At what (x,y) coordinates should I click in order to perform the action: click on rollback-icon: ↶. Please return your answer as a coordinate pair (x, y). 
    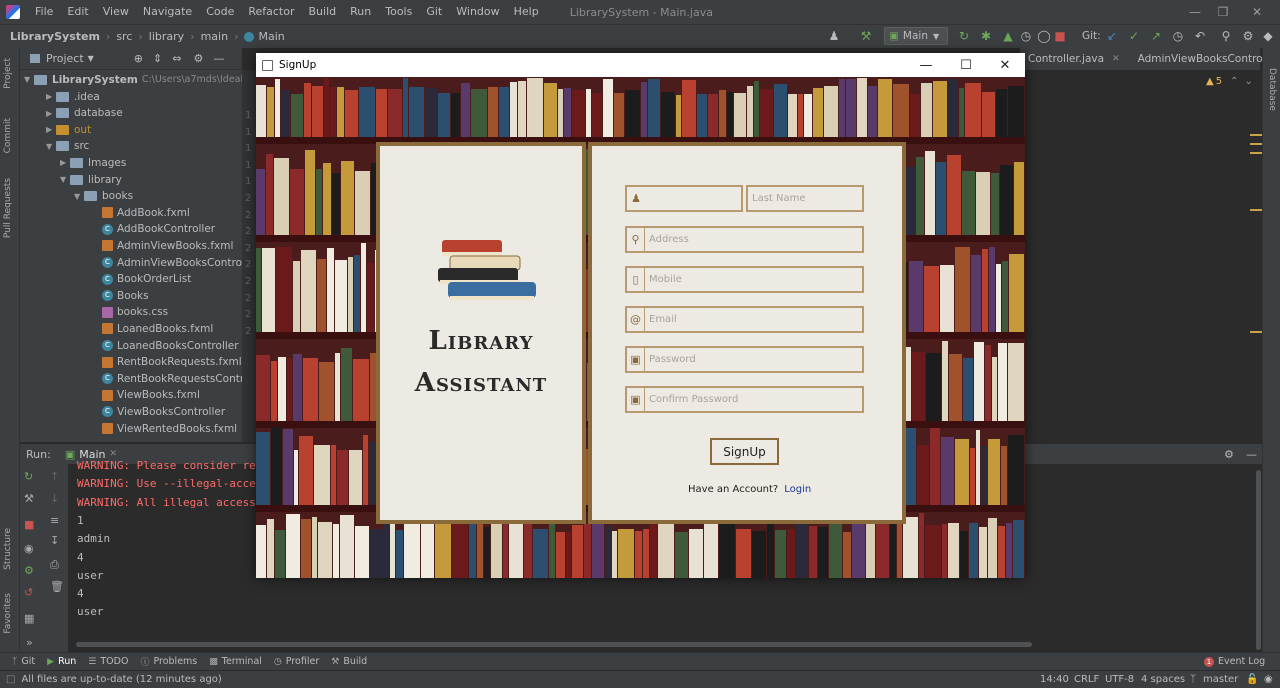
    Looking at the image, I should click on (1200, 36).